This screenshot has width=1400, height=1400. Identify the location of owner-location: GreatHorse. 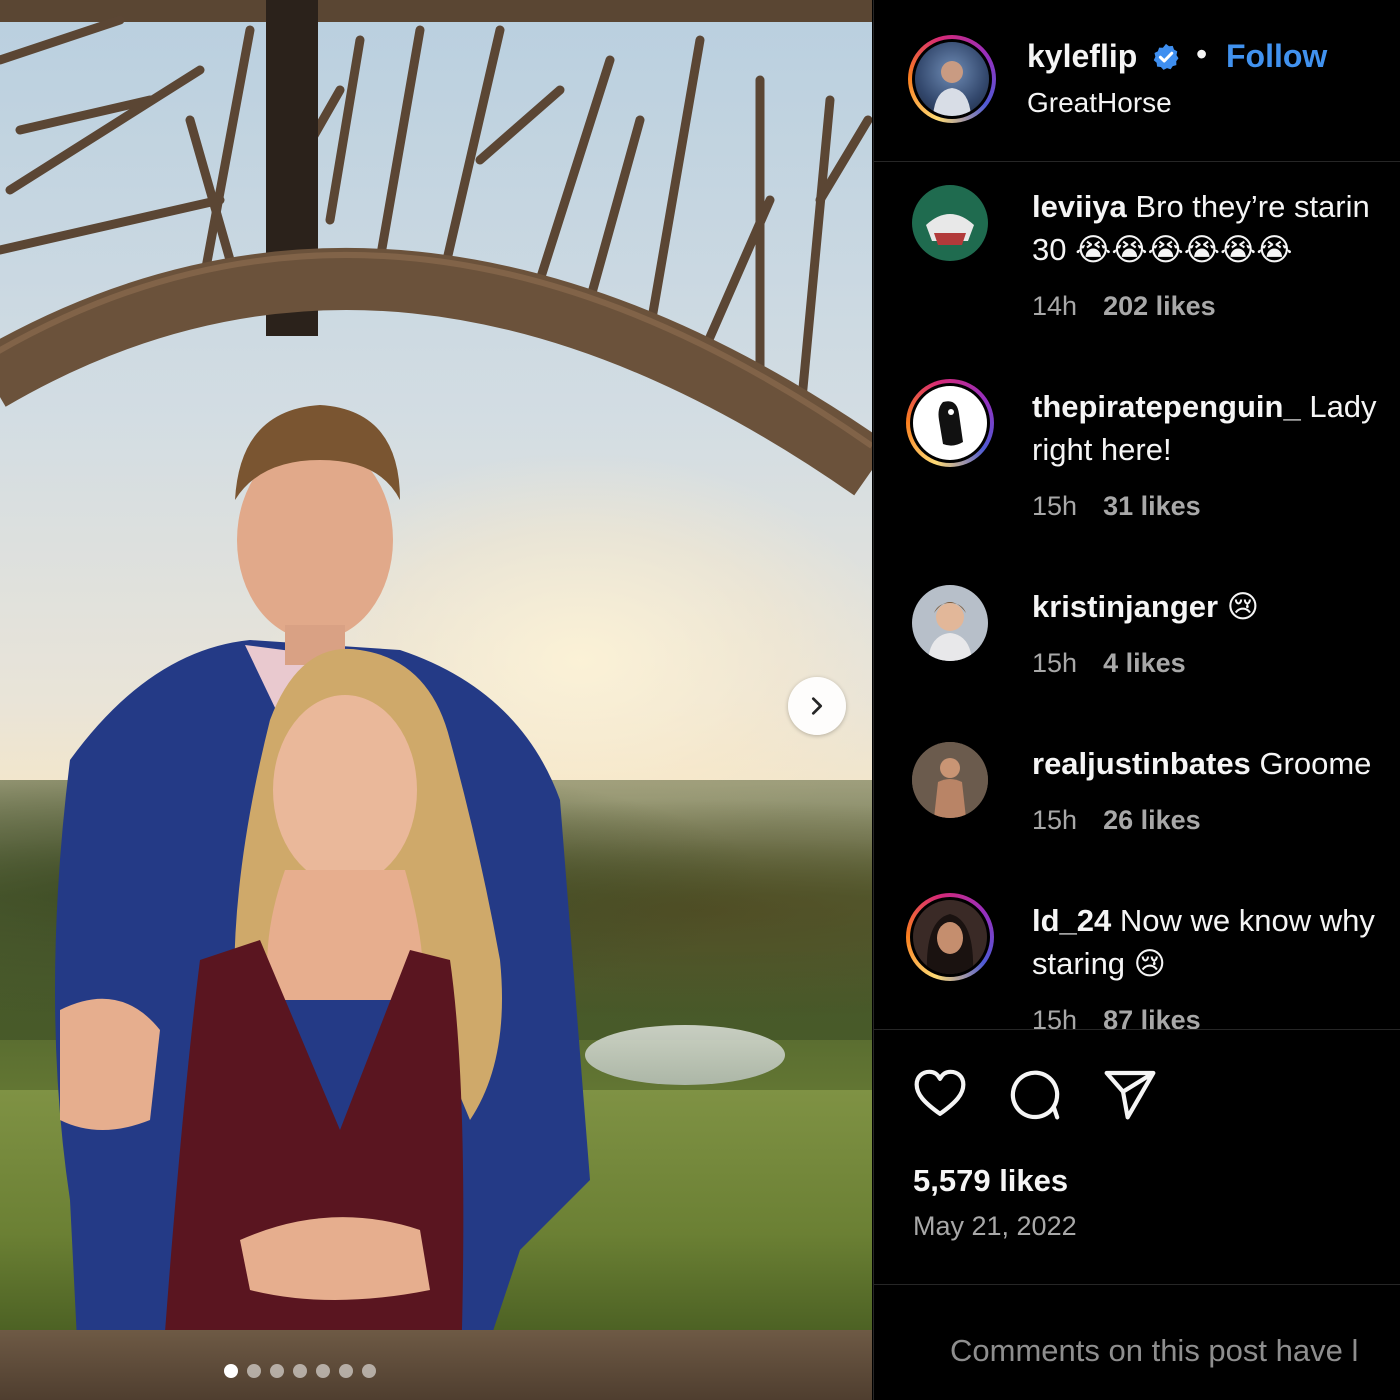
(1099, 103).